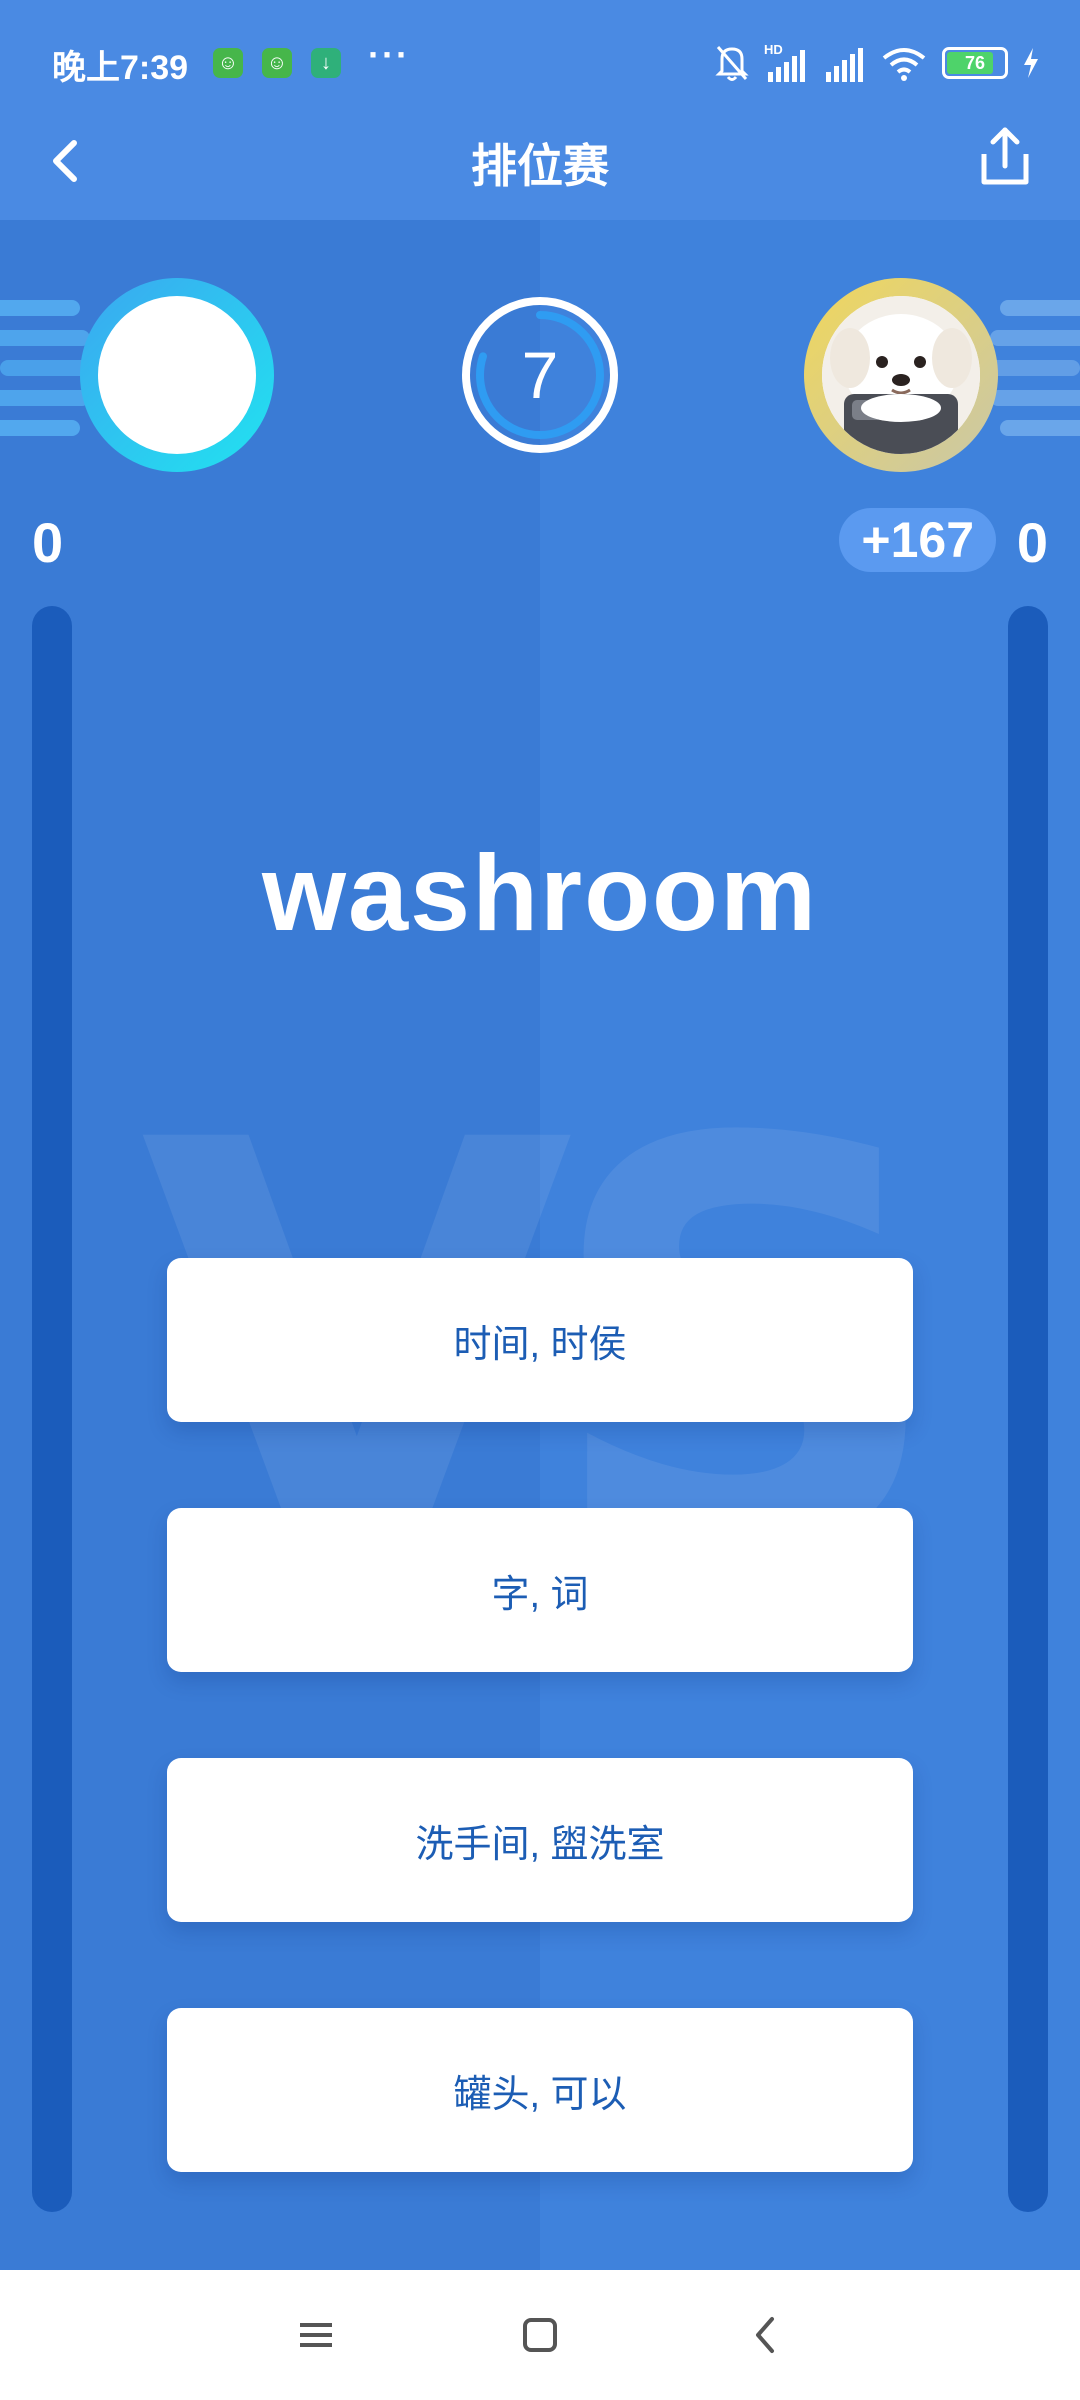 The image size is (1080, 2400). I want to click on timer-value: 7, so click(540, 375).